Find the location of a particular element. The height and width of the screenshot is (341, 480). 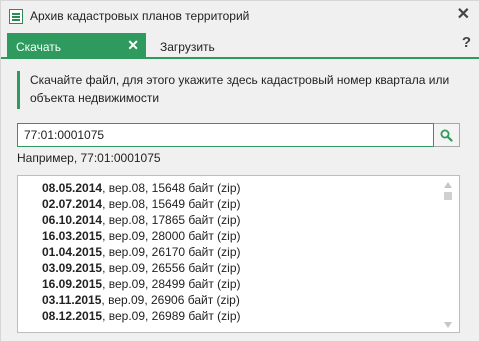

search-button is located at coordinates (447, 135).